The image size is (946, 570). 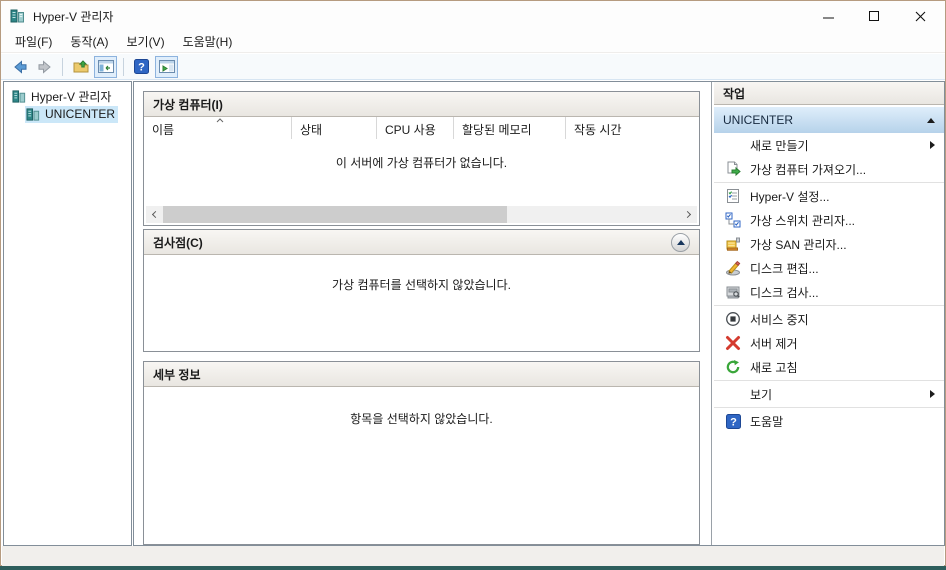 I want to click on menu-help: 도움말(H), so click(x=208, y=42).